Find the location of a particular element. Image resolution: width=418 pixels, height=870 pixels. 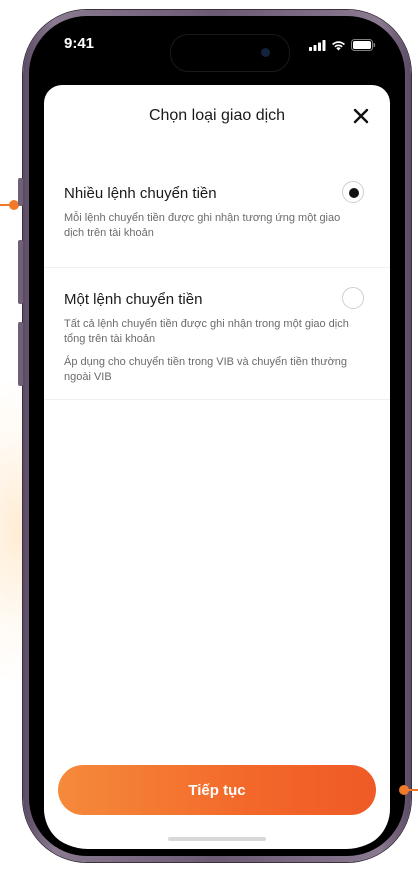

front-camera is located at coordinates (265, 52).